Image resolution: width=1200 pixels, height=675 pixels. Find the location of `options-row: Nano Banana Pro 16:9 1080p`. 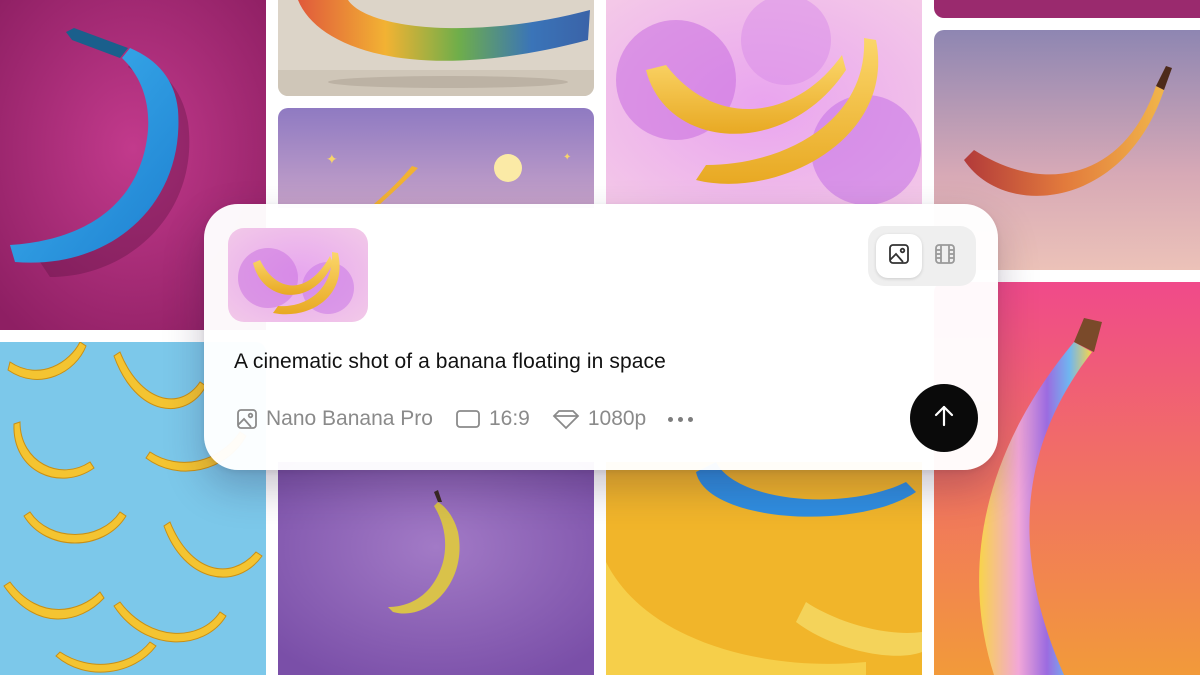

options-row: Nano Banana Pro 16:9 1080p is located at coordinates (467, 419).